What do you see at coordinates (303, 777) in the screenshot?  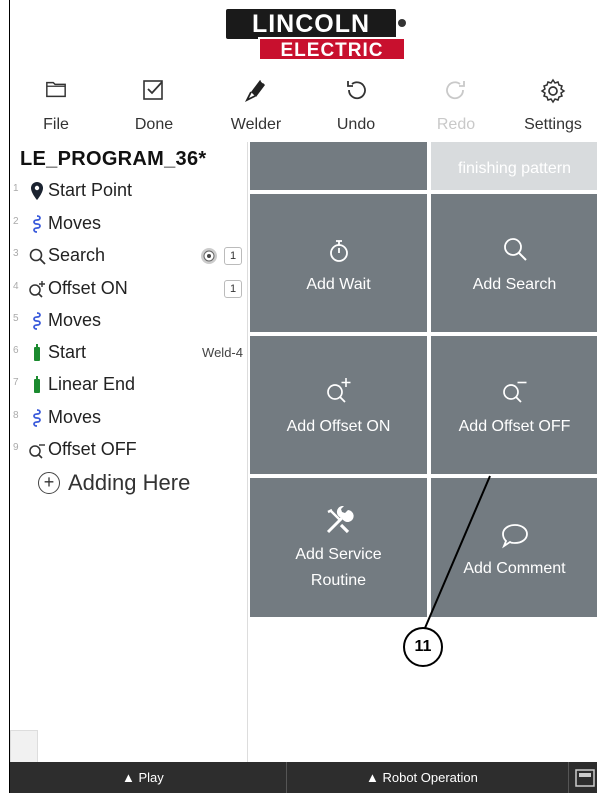 I see `bottom-bar: ▲ Play ▲ Robot Operation` at bounding box center [303, 777].